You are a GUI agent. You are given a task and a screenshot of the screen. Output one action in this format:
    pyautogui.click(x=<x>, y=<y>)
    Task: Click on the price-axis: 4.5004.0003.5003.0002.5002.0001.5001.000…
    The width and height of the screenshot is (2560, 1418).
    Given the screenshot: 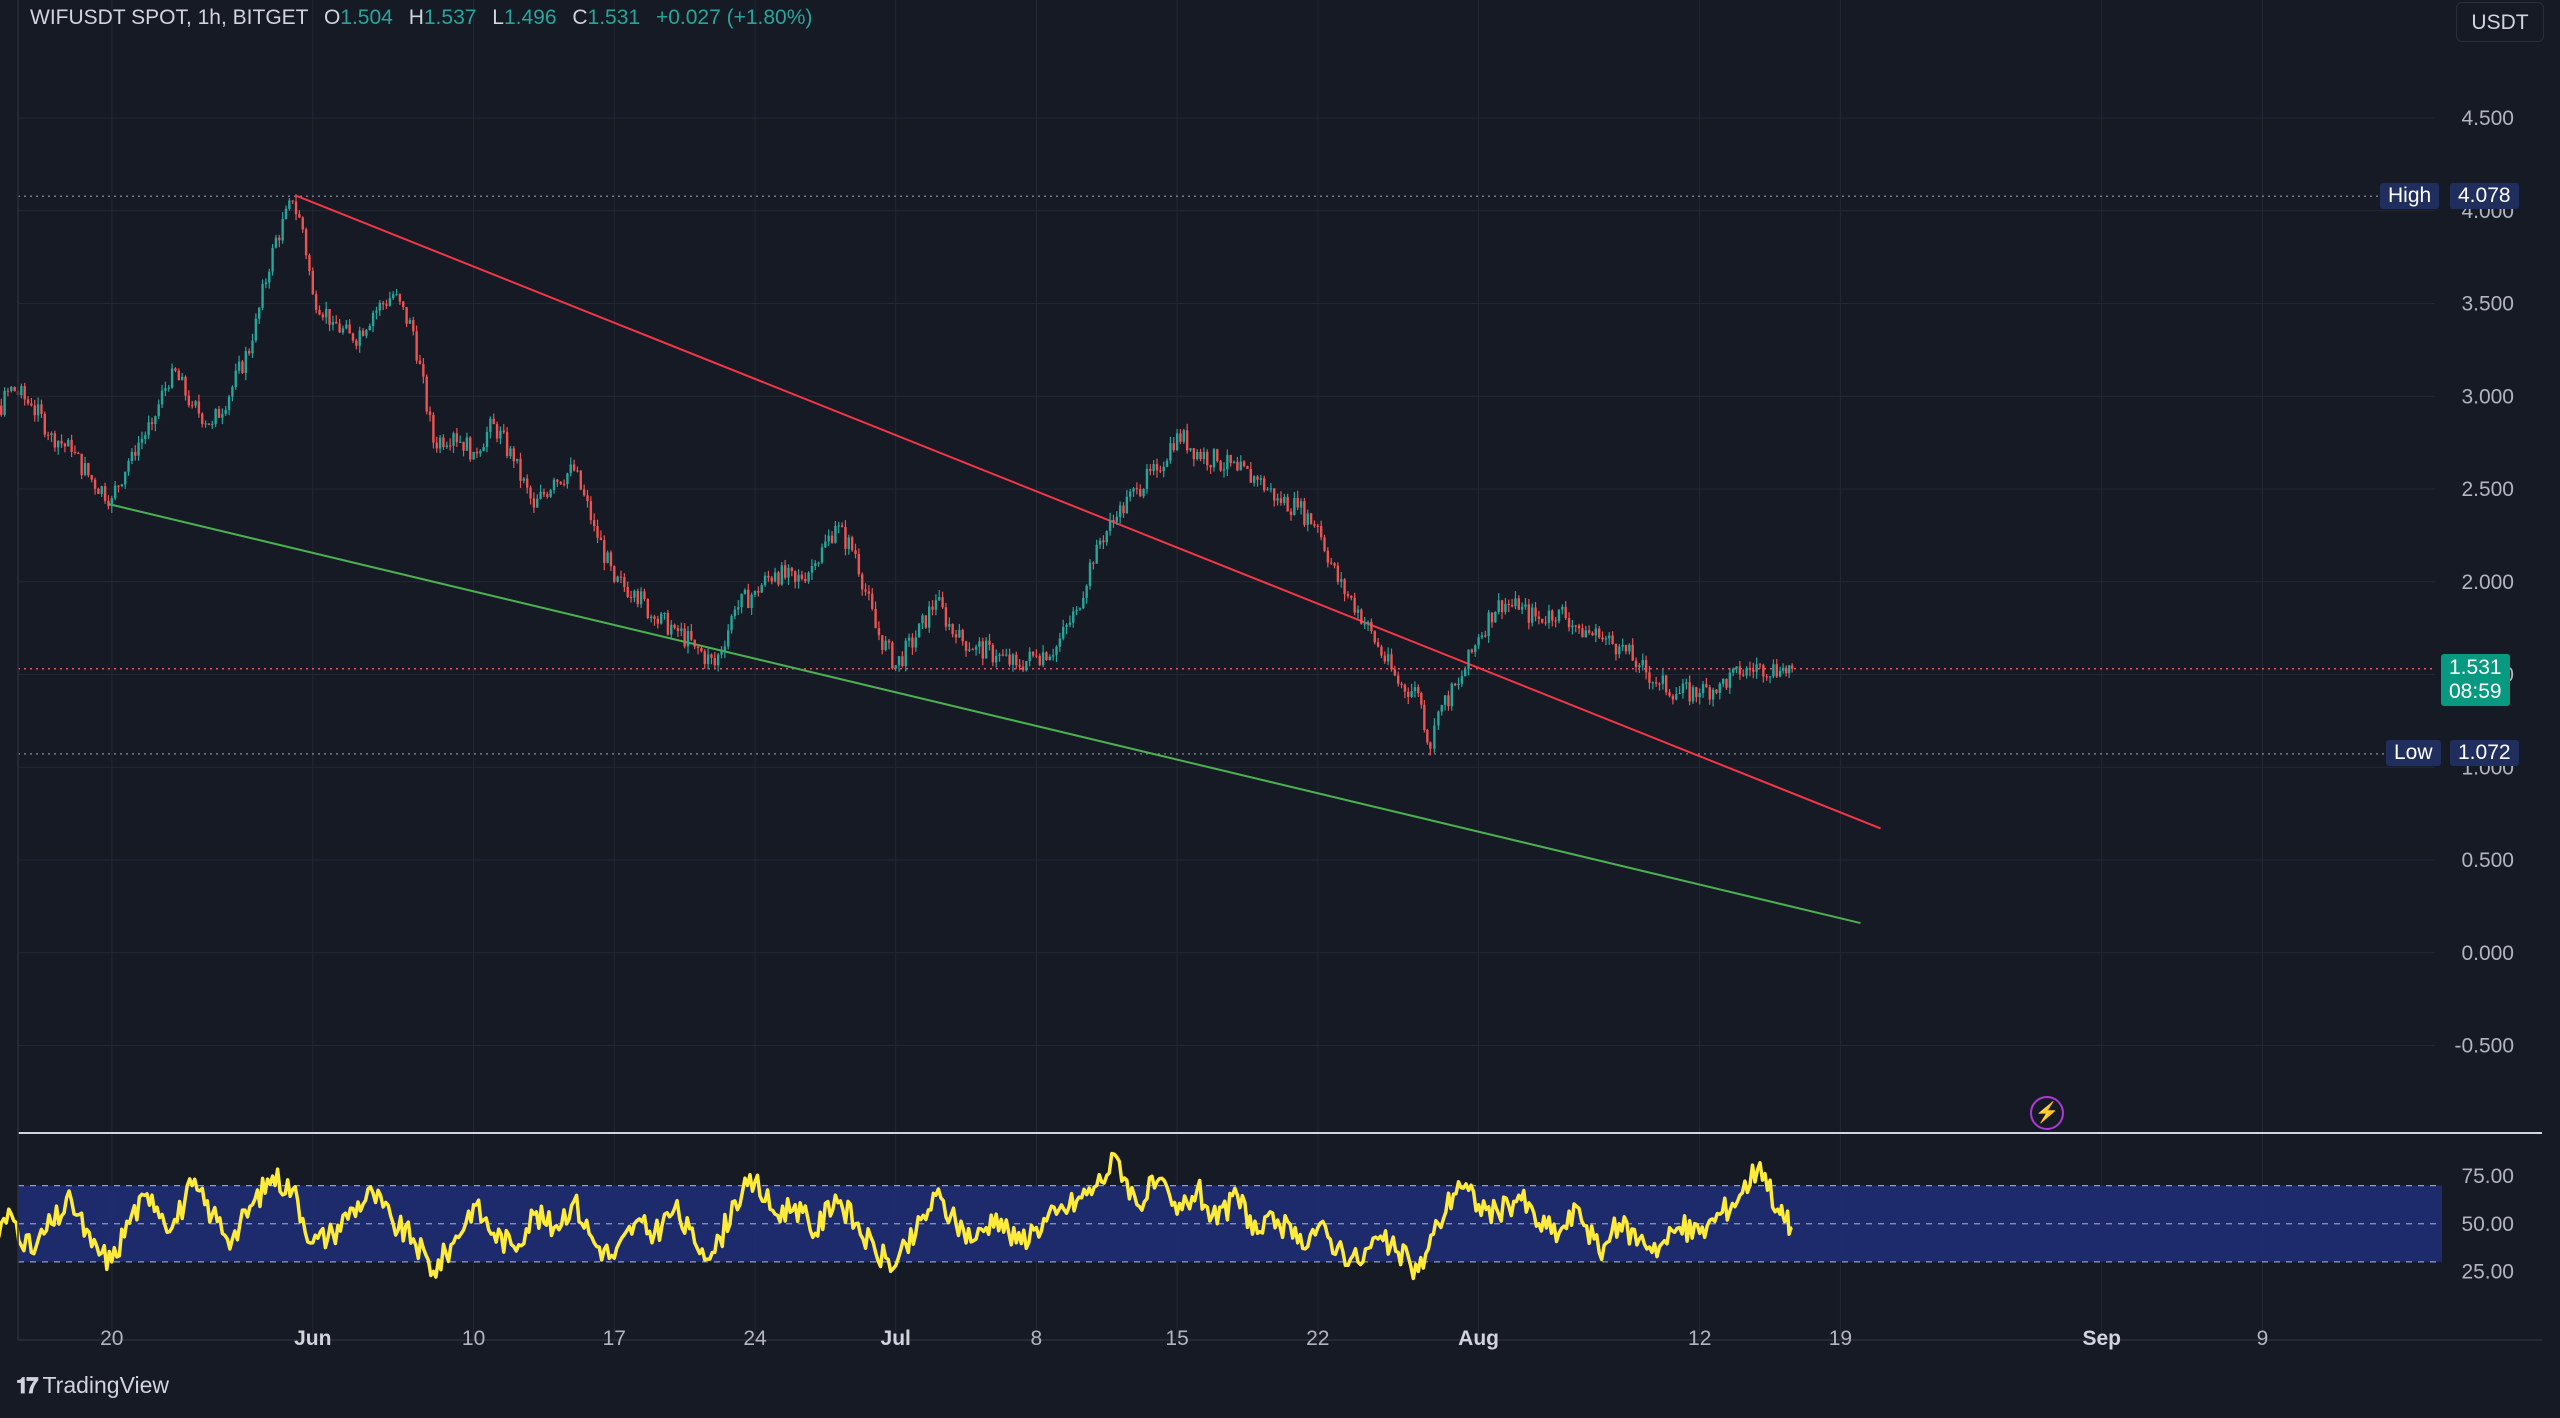 What is the action you would take?
    pyautogui.click(x=2484, y=582)
    